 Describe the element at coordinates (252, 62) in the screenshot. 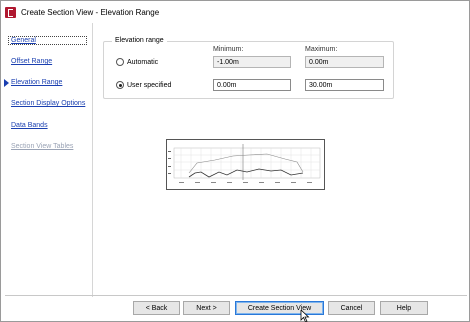

I see `automatic-minimum-field` at that location.